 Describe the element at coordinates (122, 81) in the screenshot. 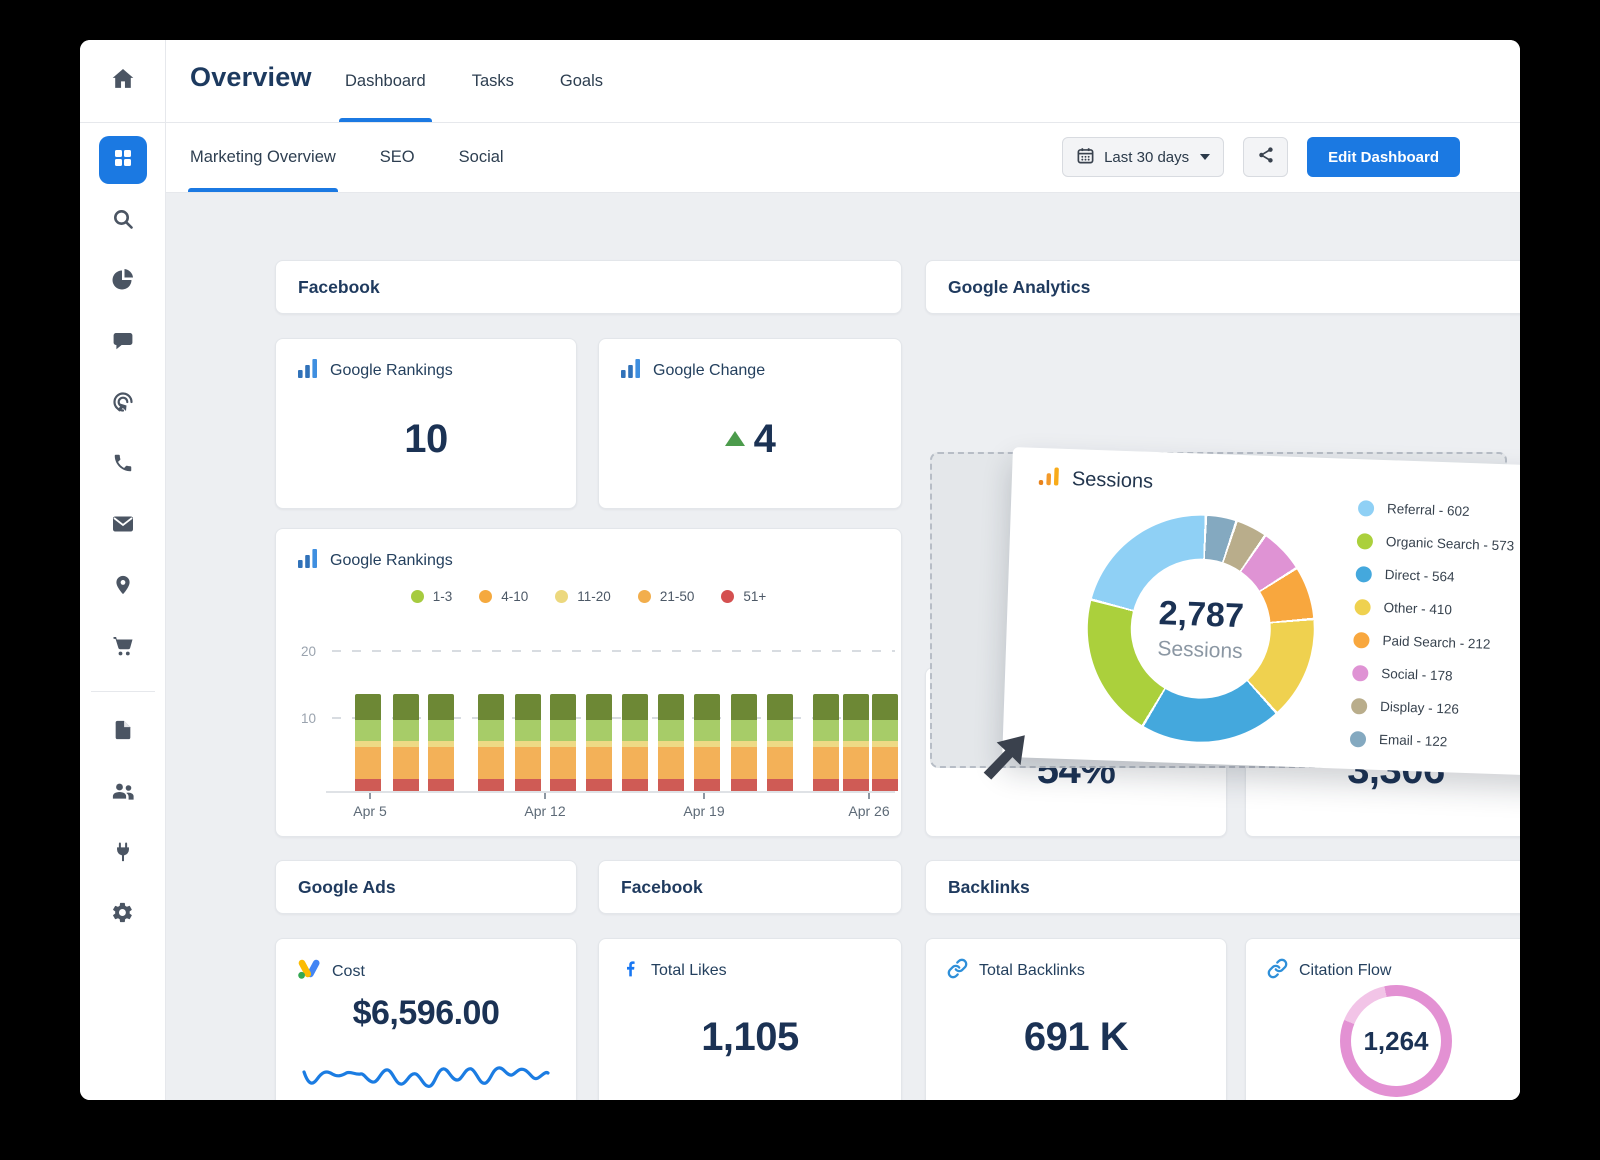

I see `sidebar-item-home` at that location.